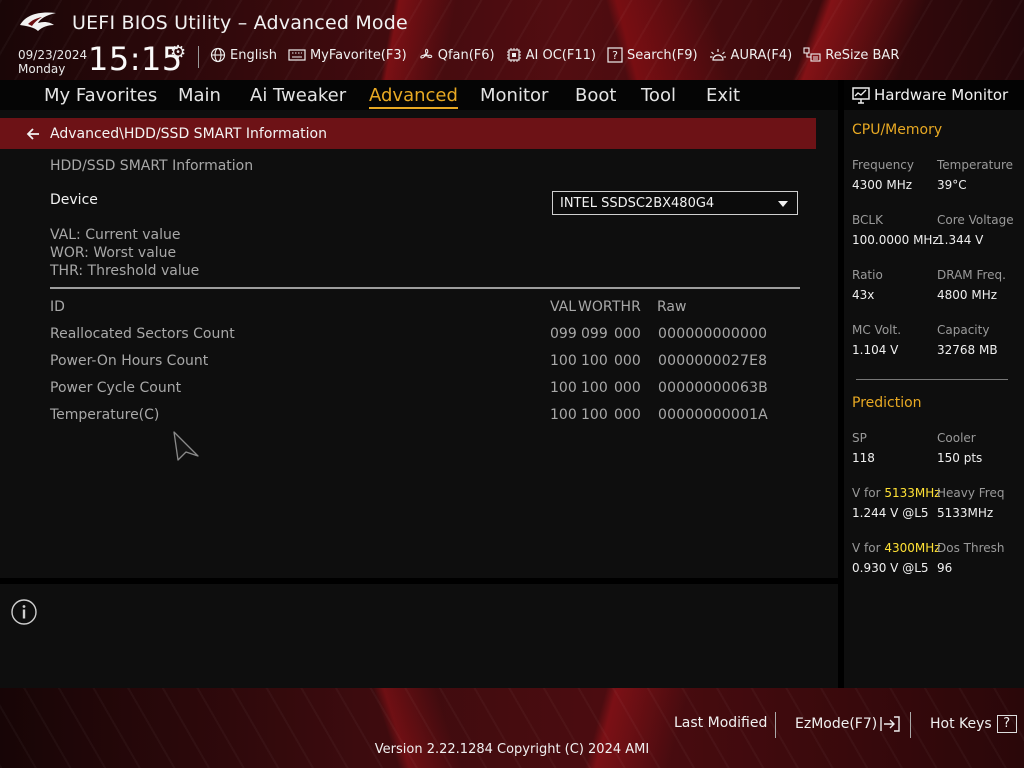 Image resolution: width=1024 pixels, height=768 pixels. Describe the element at coordinates (358, 55) in the screenshot. I see `myfavorite-label: MyFavorite(F3)` at that location.